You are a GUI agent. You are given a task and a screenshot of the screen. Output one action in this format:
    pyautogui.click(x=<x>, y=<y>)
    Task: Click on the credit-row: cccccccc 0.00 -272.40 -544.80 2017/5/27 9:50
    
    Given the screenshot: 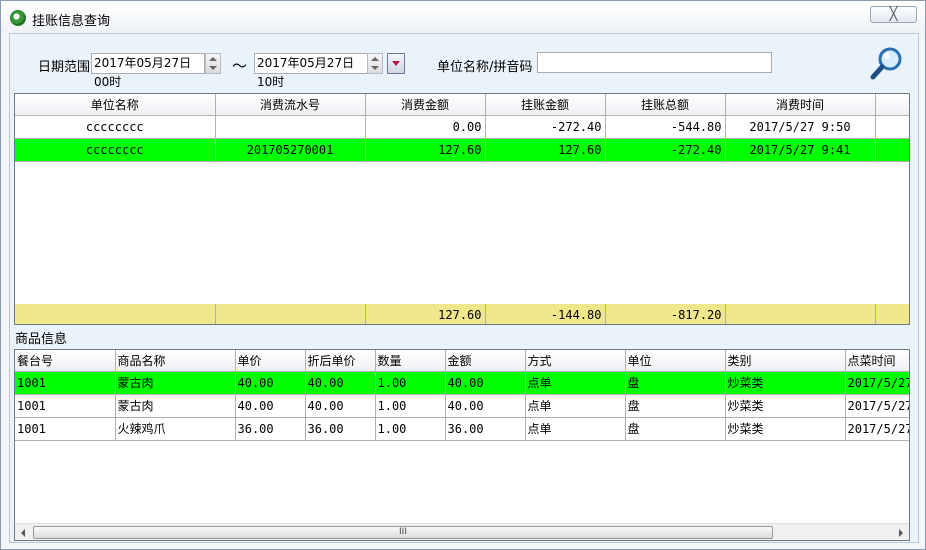 What is the action you would take?
    pyautogui.click(x=462, y=127)
    